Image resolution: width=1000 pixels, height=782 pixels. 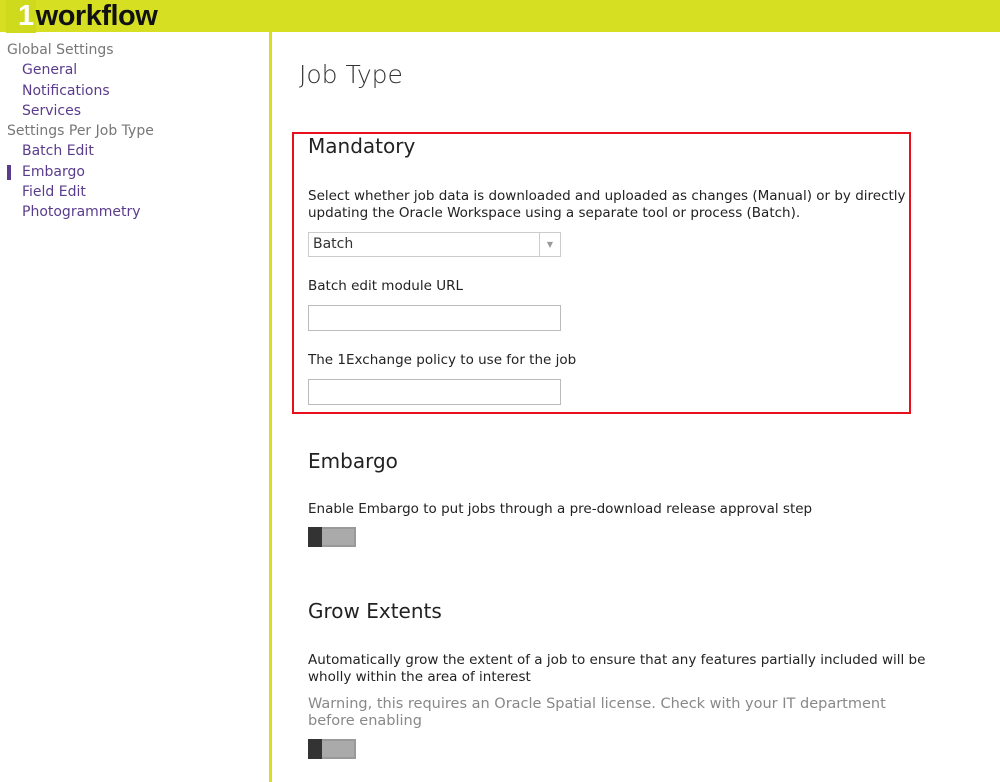 I want to click on logo-number: 1, so click(x=21, y=16).